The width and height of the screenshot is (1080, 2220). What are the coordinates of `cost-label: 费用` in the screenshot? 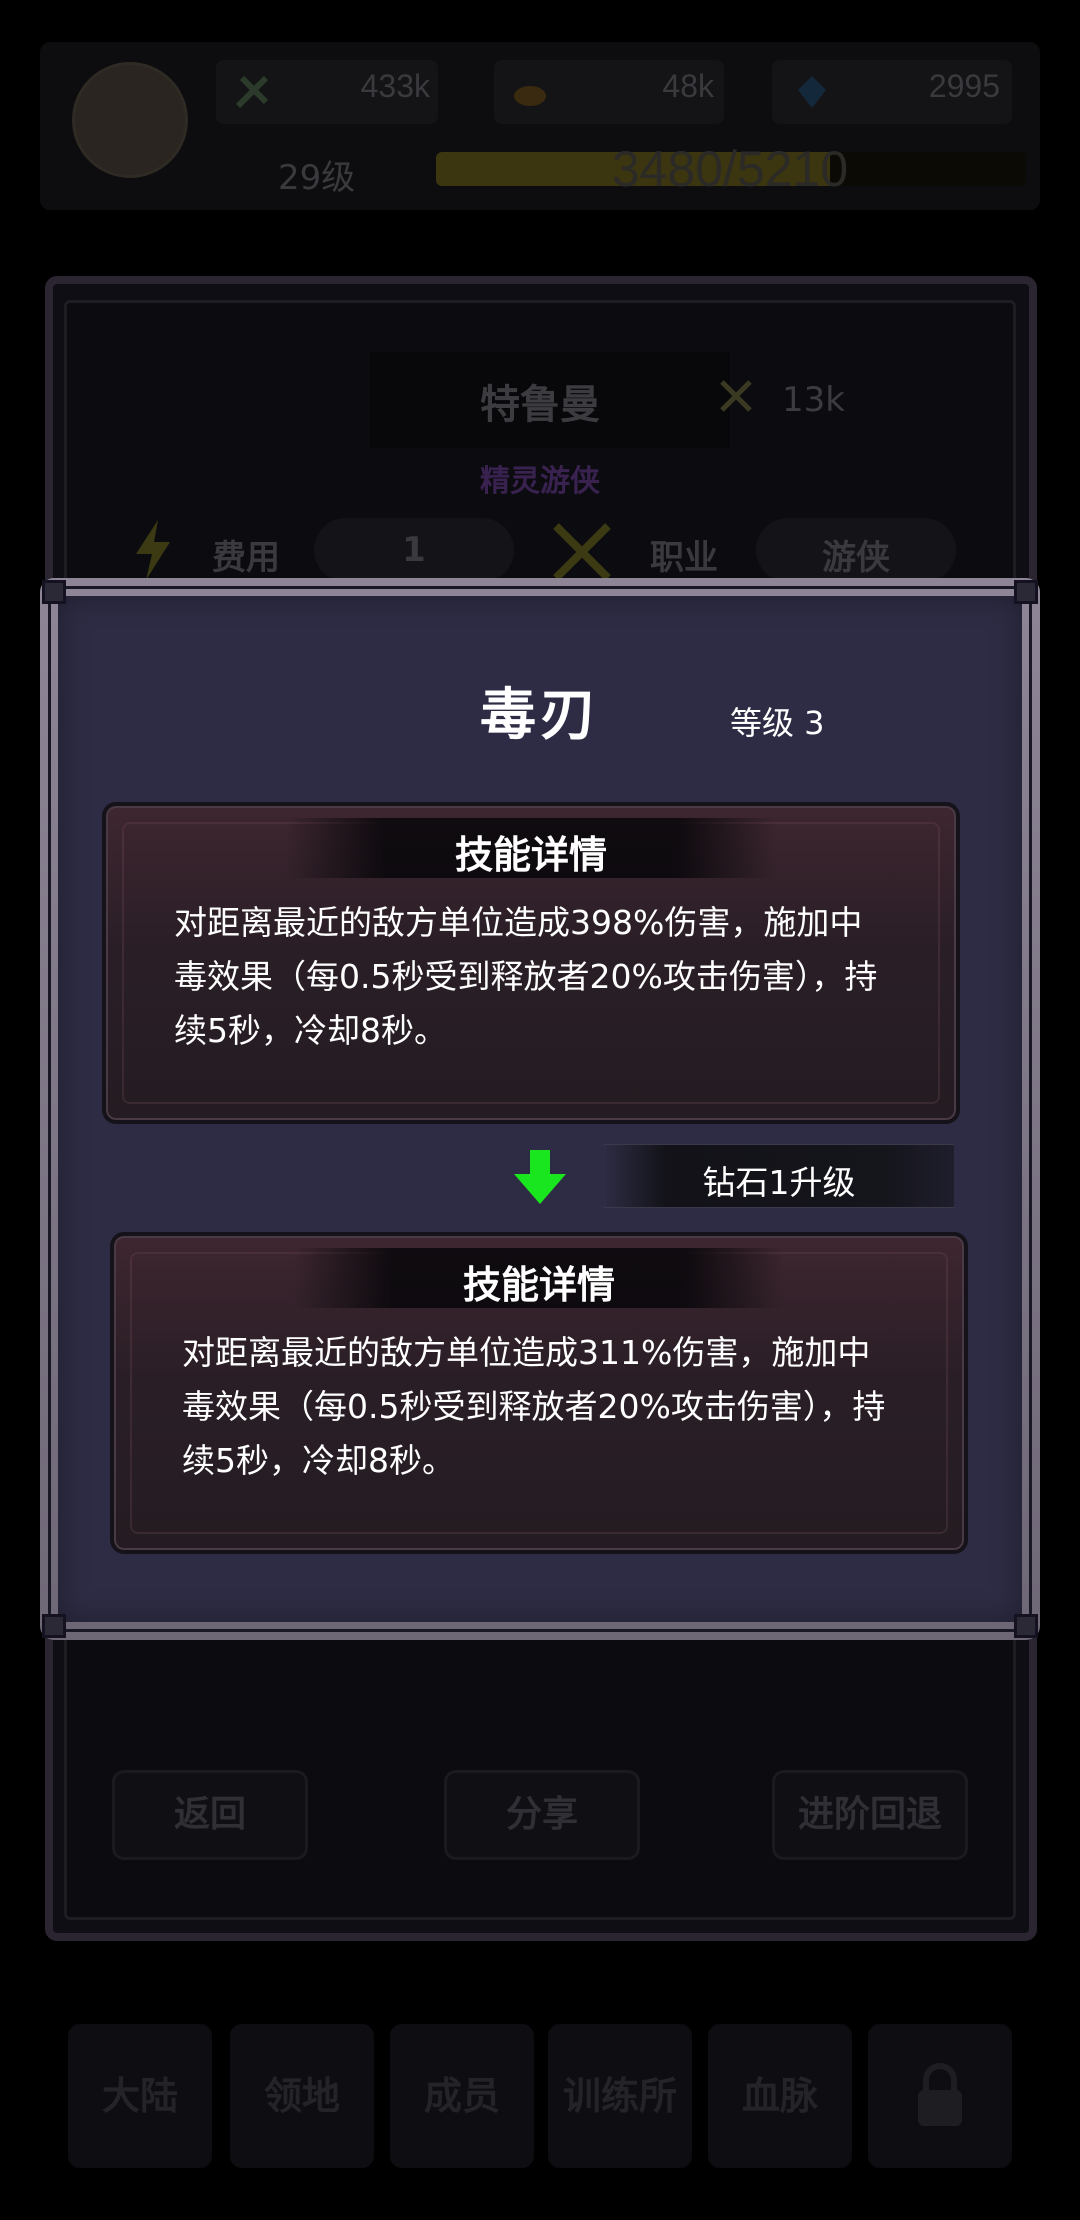 It's located at (246, 558).